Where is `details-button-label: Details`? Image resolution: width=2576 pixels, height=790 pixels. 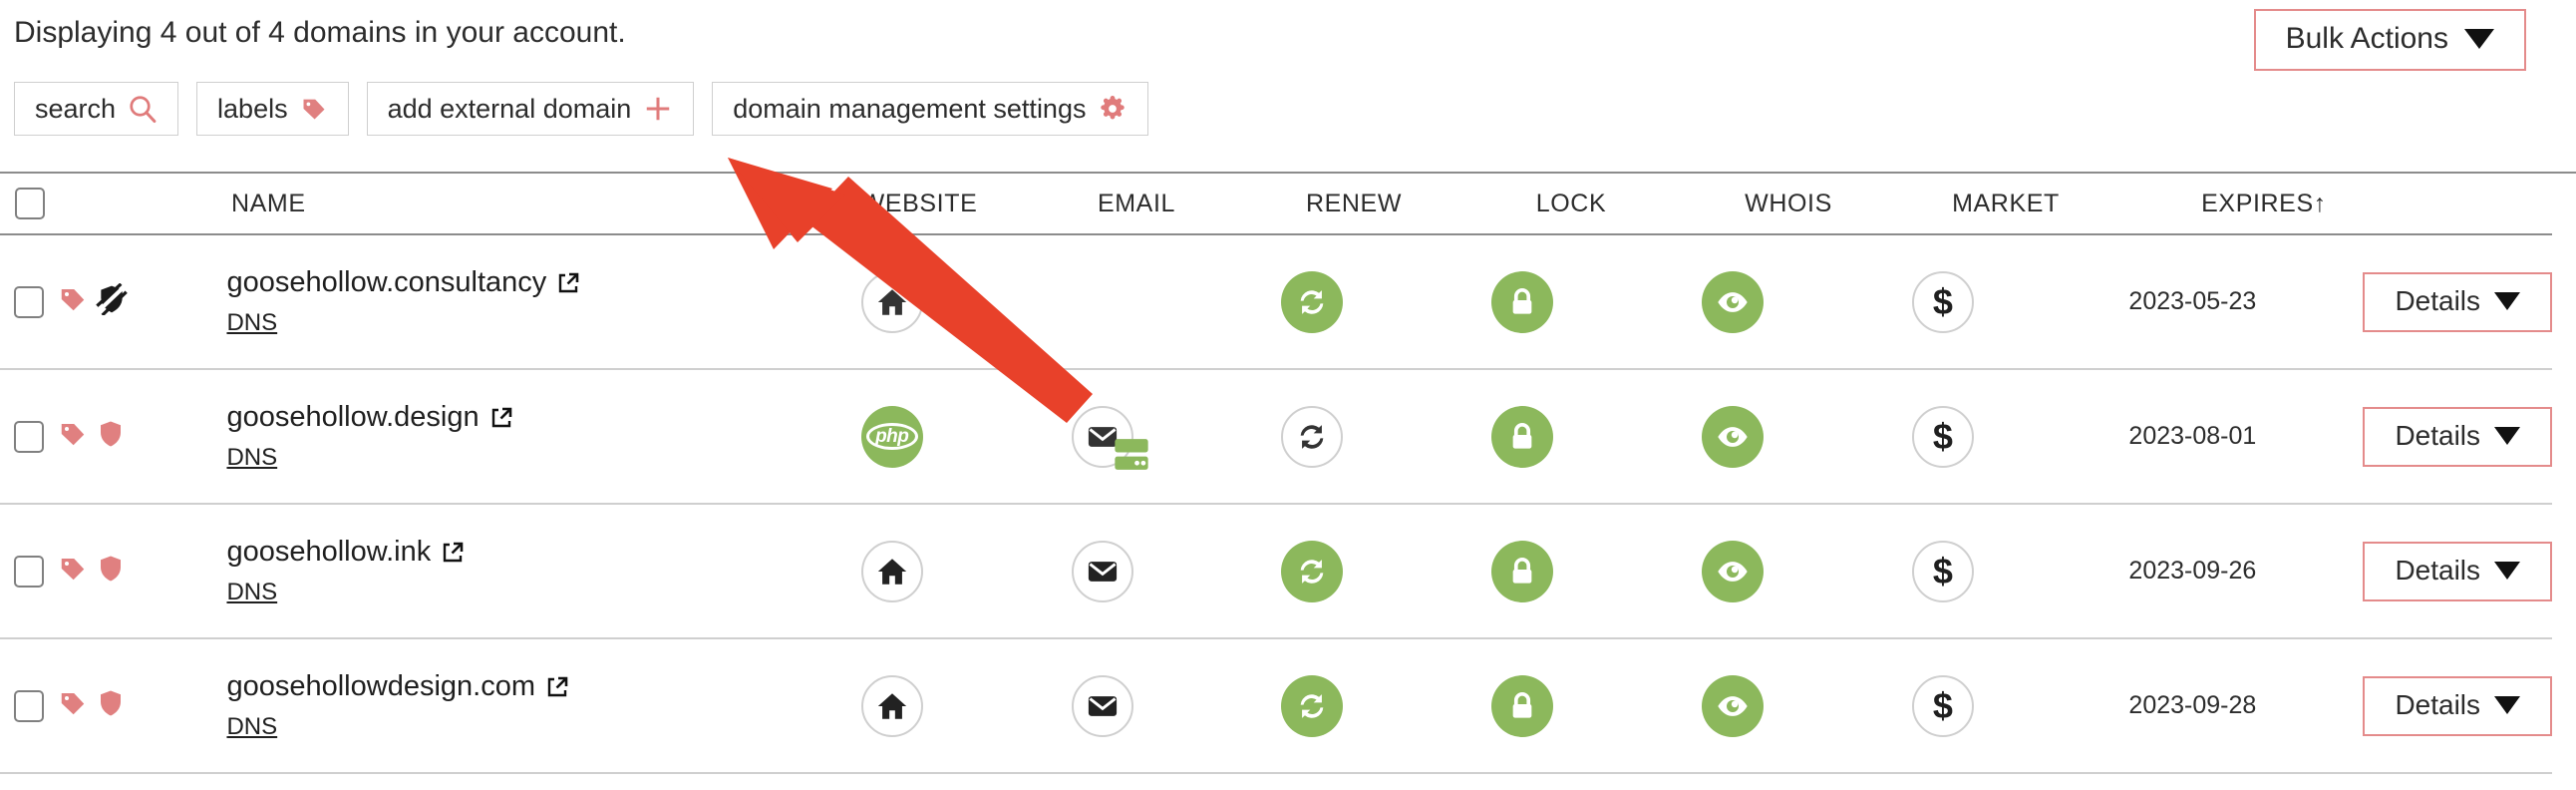
details-button-label: Details is located at coordinates (2438, 435).